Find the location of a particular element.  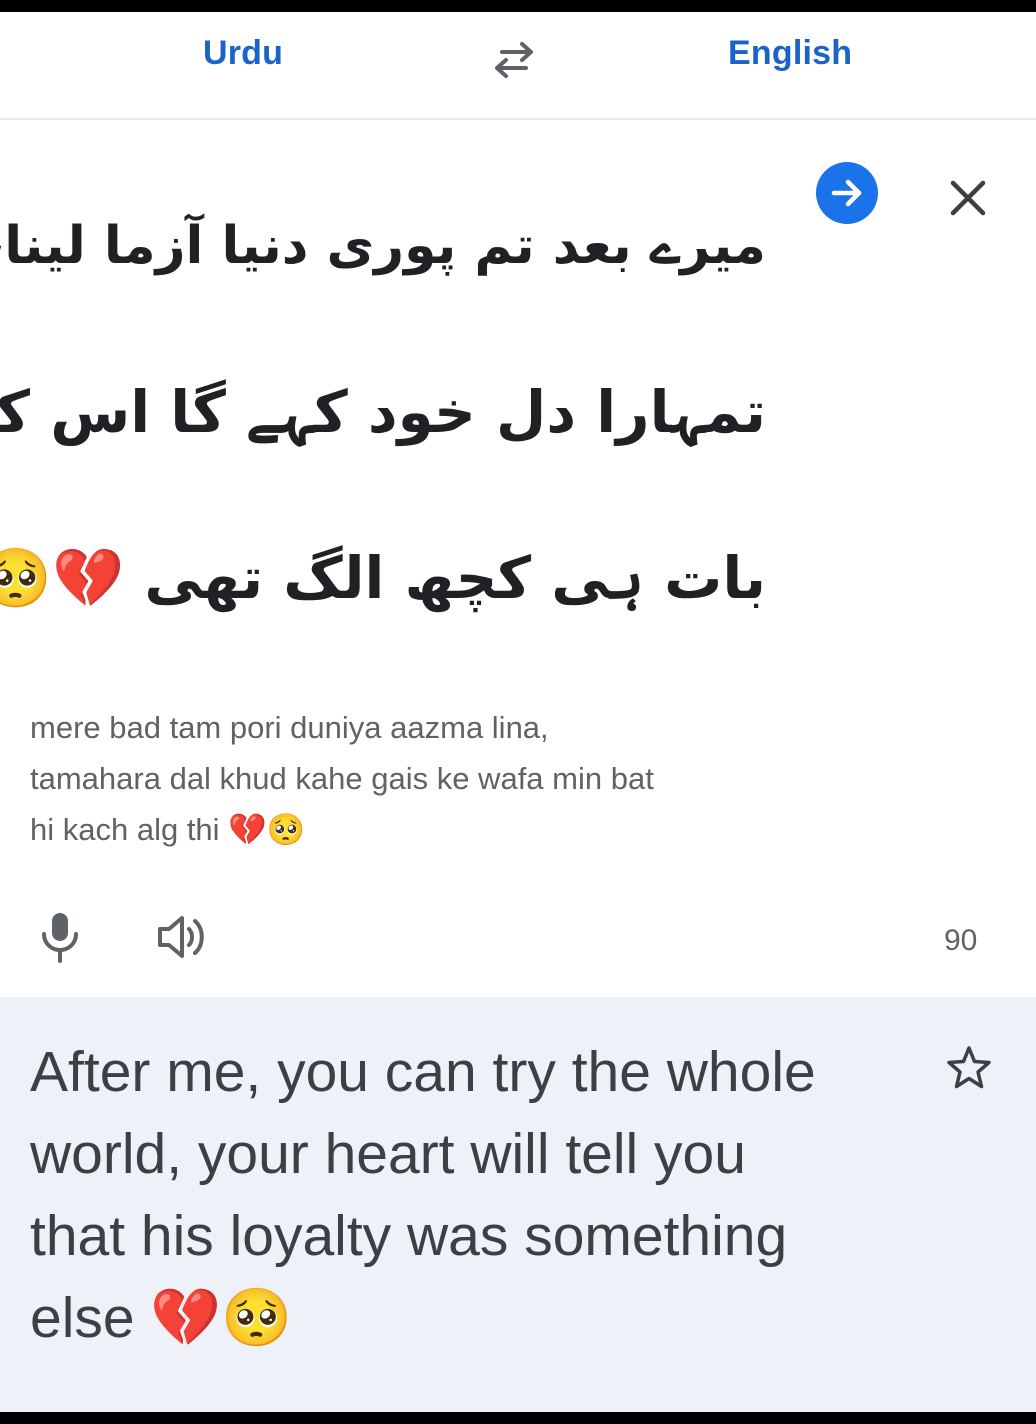

voice-input-button is located at coordinates (60, 937).